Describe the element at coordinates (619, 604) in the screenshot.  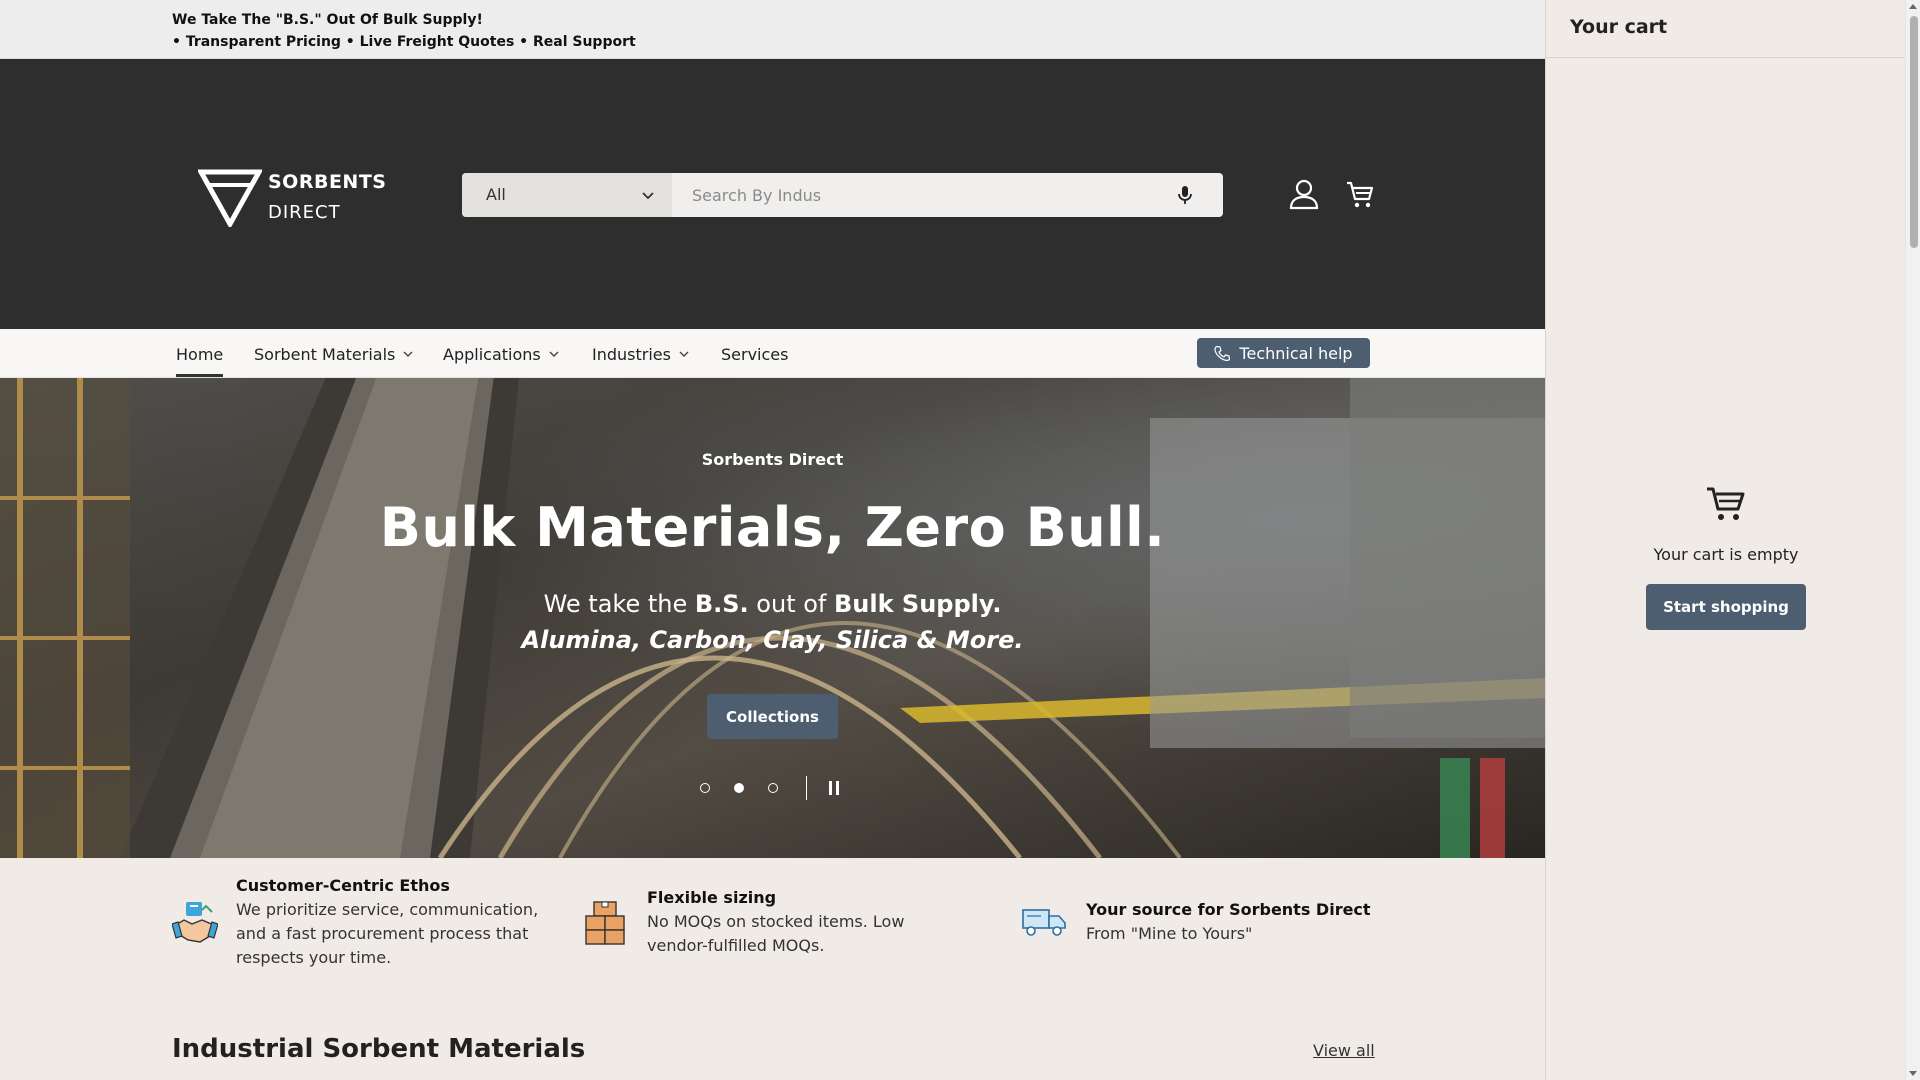
I see `hero-subtitle-part: We take the` at that location.